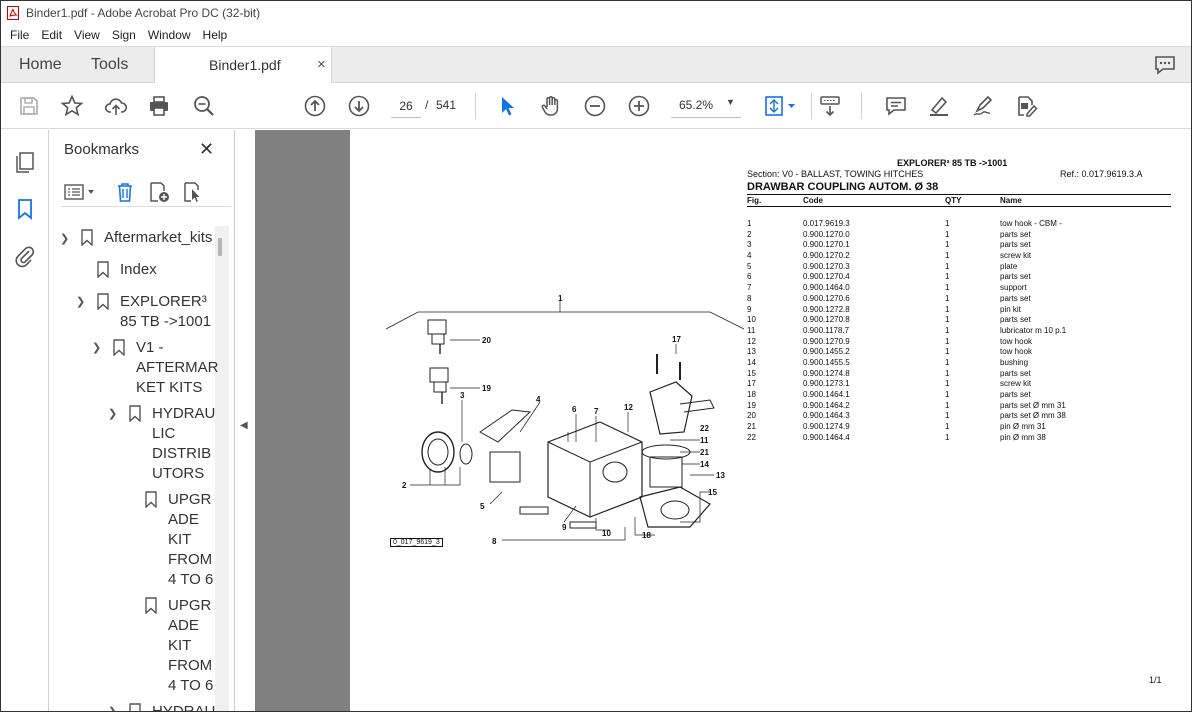 The image size is (1192, 712). I want to click on tab-bar: Home Tools Binder1.pdf ×, so click(596, 65).